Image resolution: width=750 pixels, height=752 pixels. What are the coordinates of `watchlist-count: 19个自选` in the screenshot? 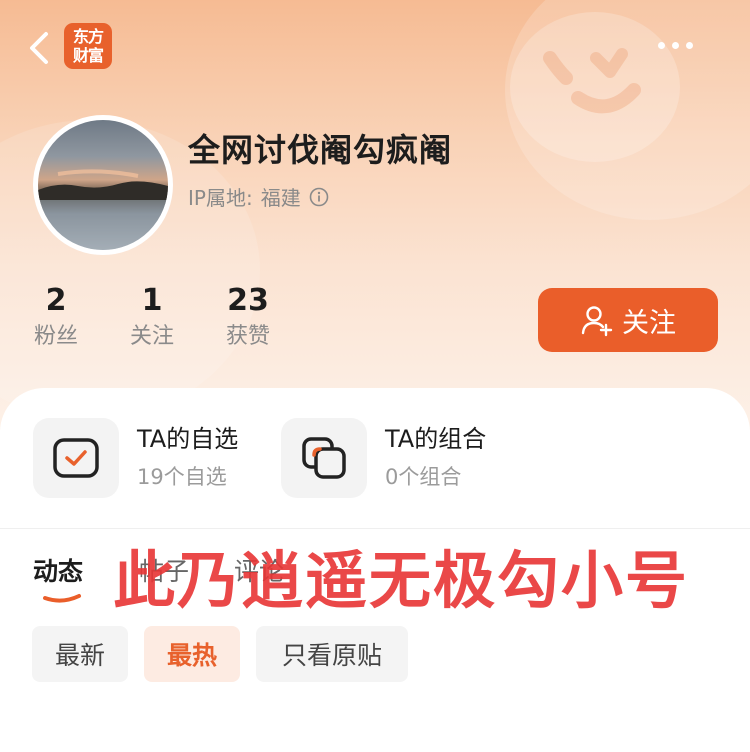 It's located at (182, 477).